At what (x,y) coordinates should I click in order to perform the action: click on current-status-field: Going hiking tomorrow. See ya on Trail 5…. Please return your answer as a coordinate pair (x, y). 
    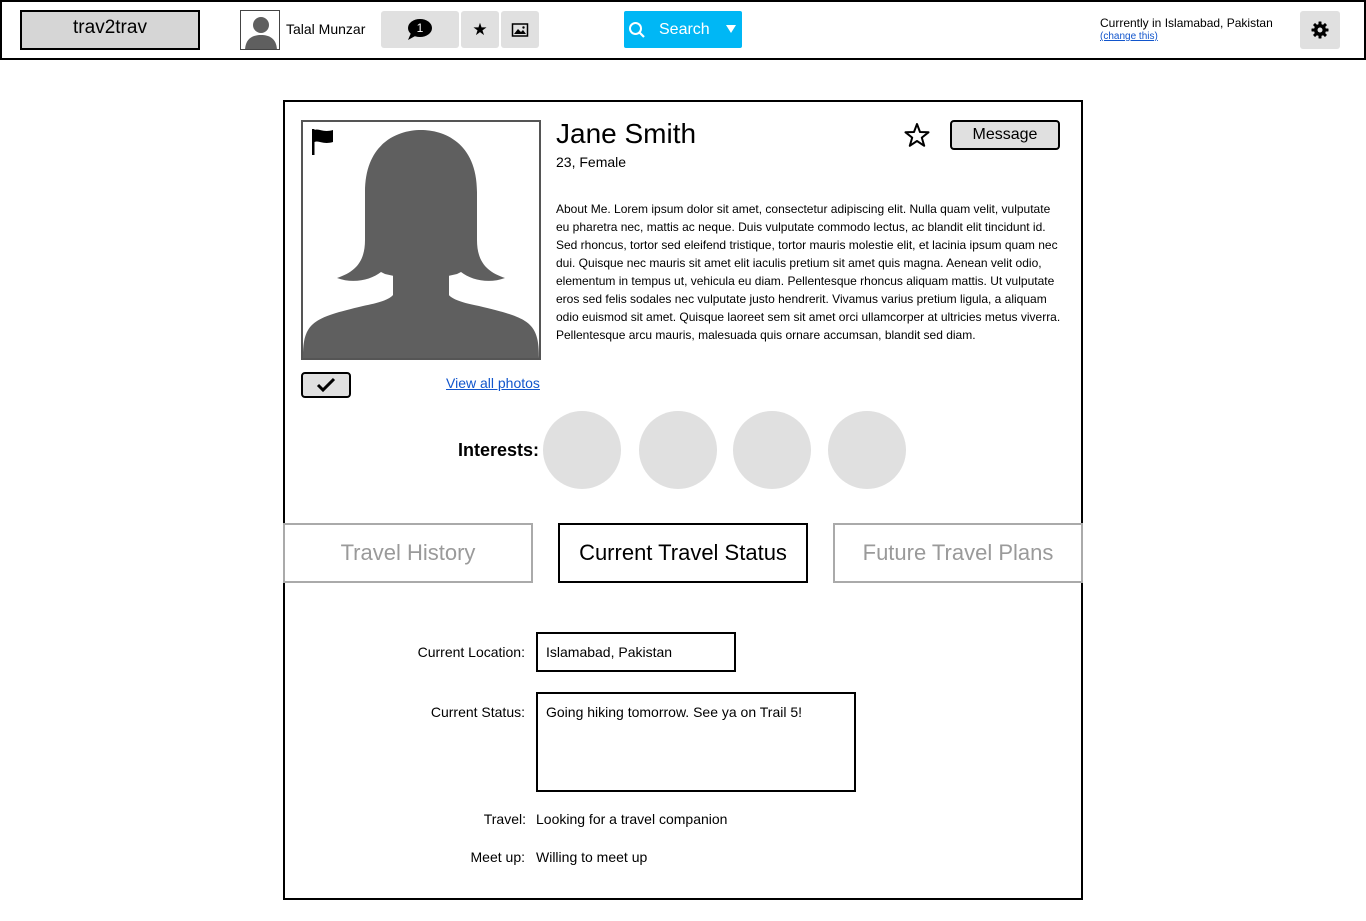
    Looking at the image, I should click on (696, 742).